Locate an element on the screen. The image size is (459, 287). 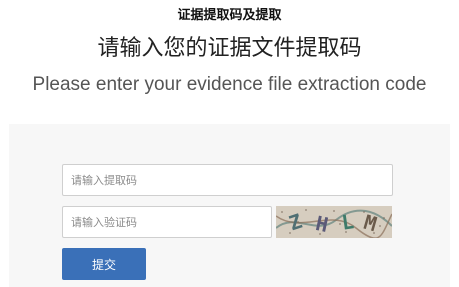
extraction-code-input is located at coordinates (227, 180).